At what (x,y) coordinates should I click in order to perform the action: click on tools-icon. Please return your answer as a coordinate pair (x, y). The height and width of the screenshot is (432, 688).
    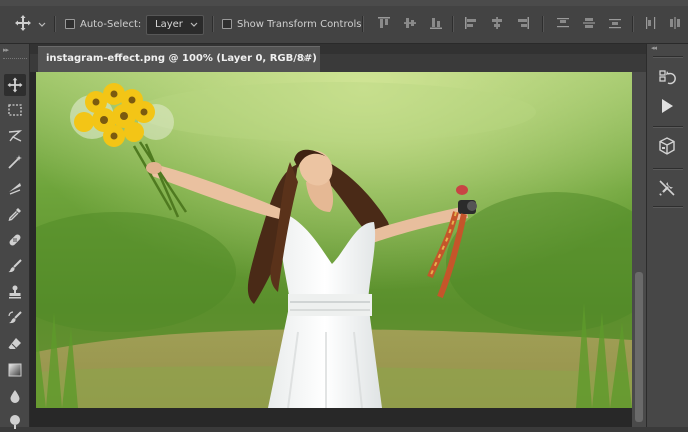
    Looking at the image, I should click on (667, 188).